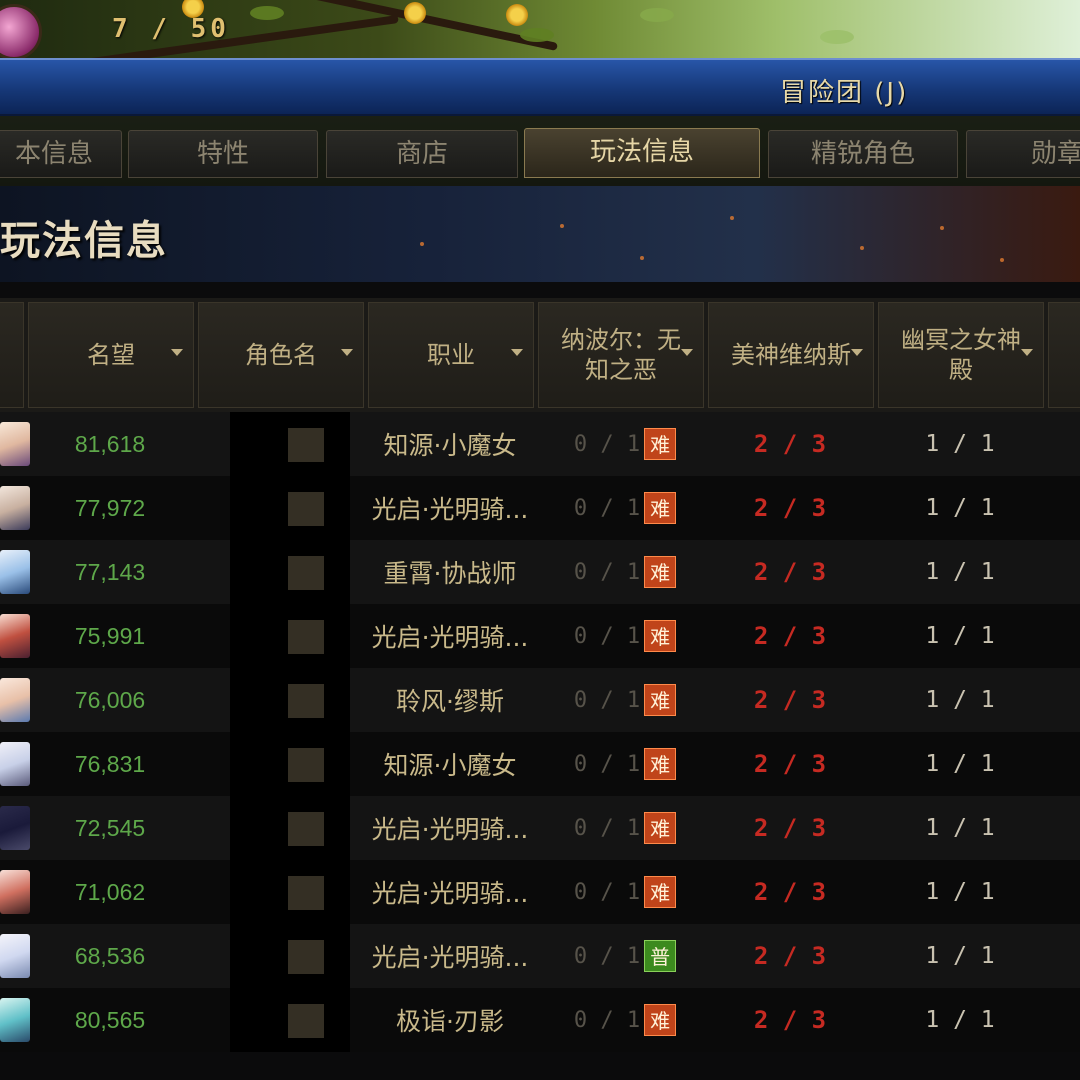 The width and height of the screenshot is (1080, 1080). Describe the element at coordinates (450, 701) in the screenshot. I see `job-name: 聆风·缪斯` at that location.